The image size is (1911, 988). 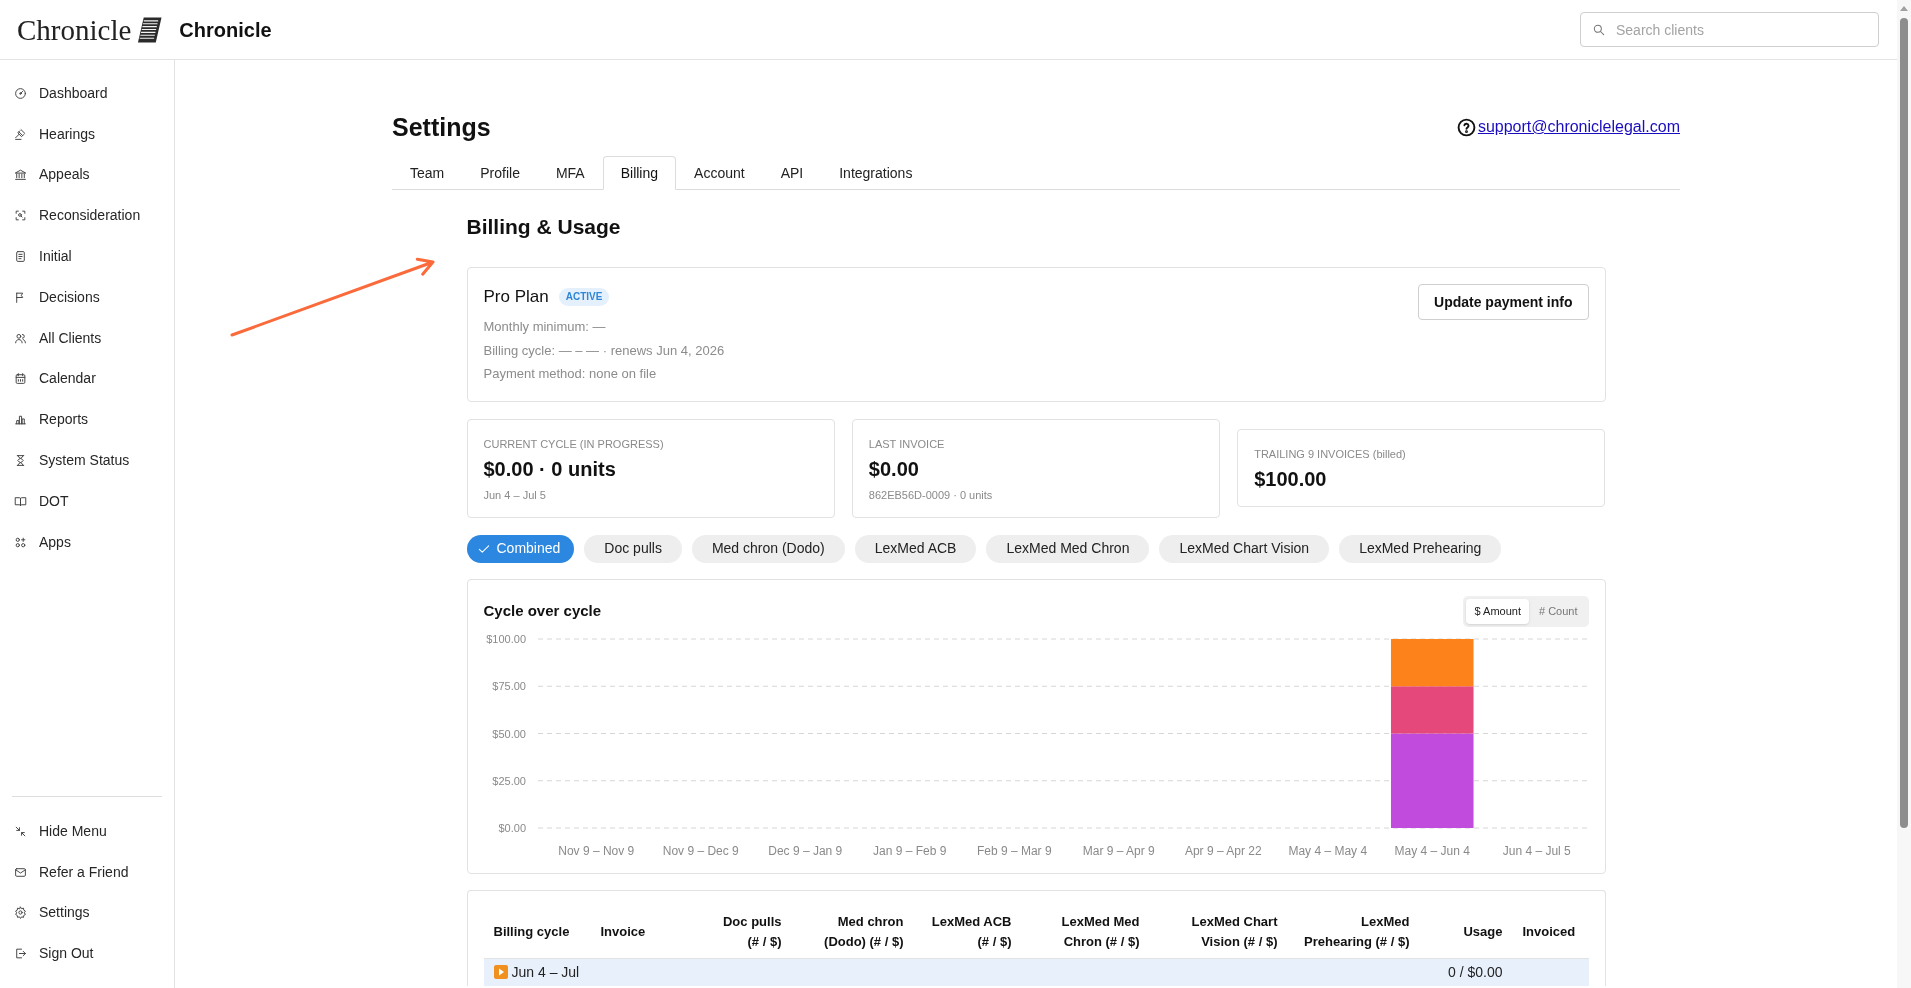 What do you see at coordinates (20, 831) in the screenshot?
I see `collapse-arrows-icon` at bounding box center [20, 831].